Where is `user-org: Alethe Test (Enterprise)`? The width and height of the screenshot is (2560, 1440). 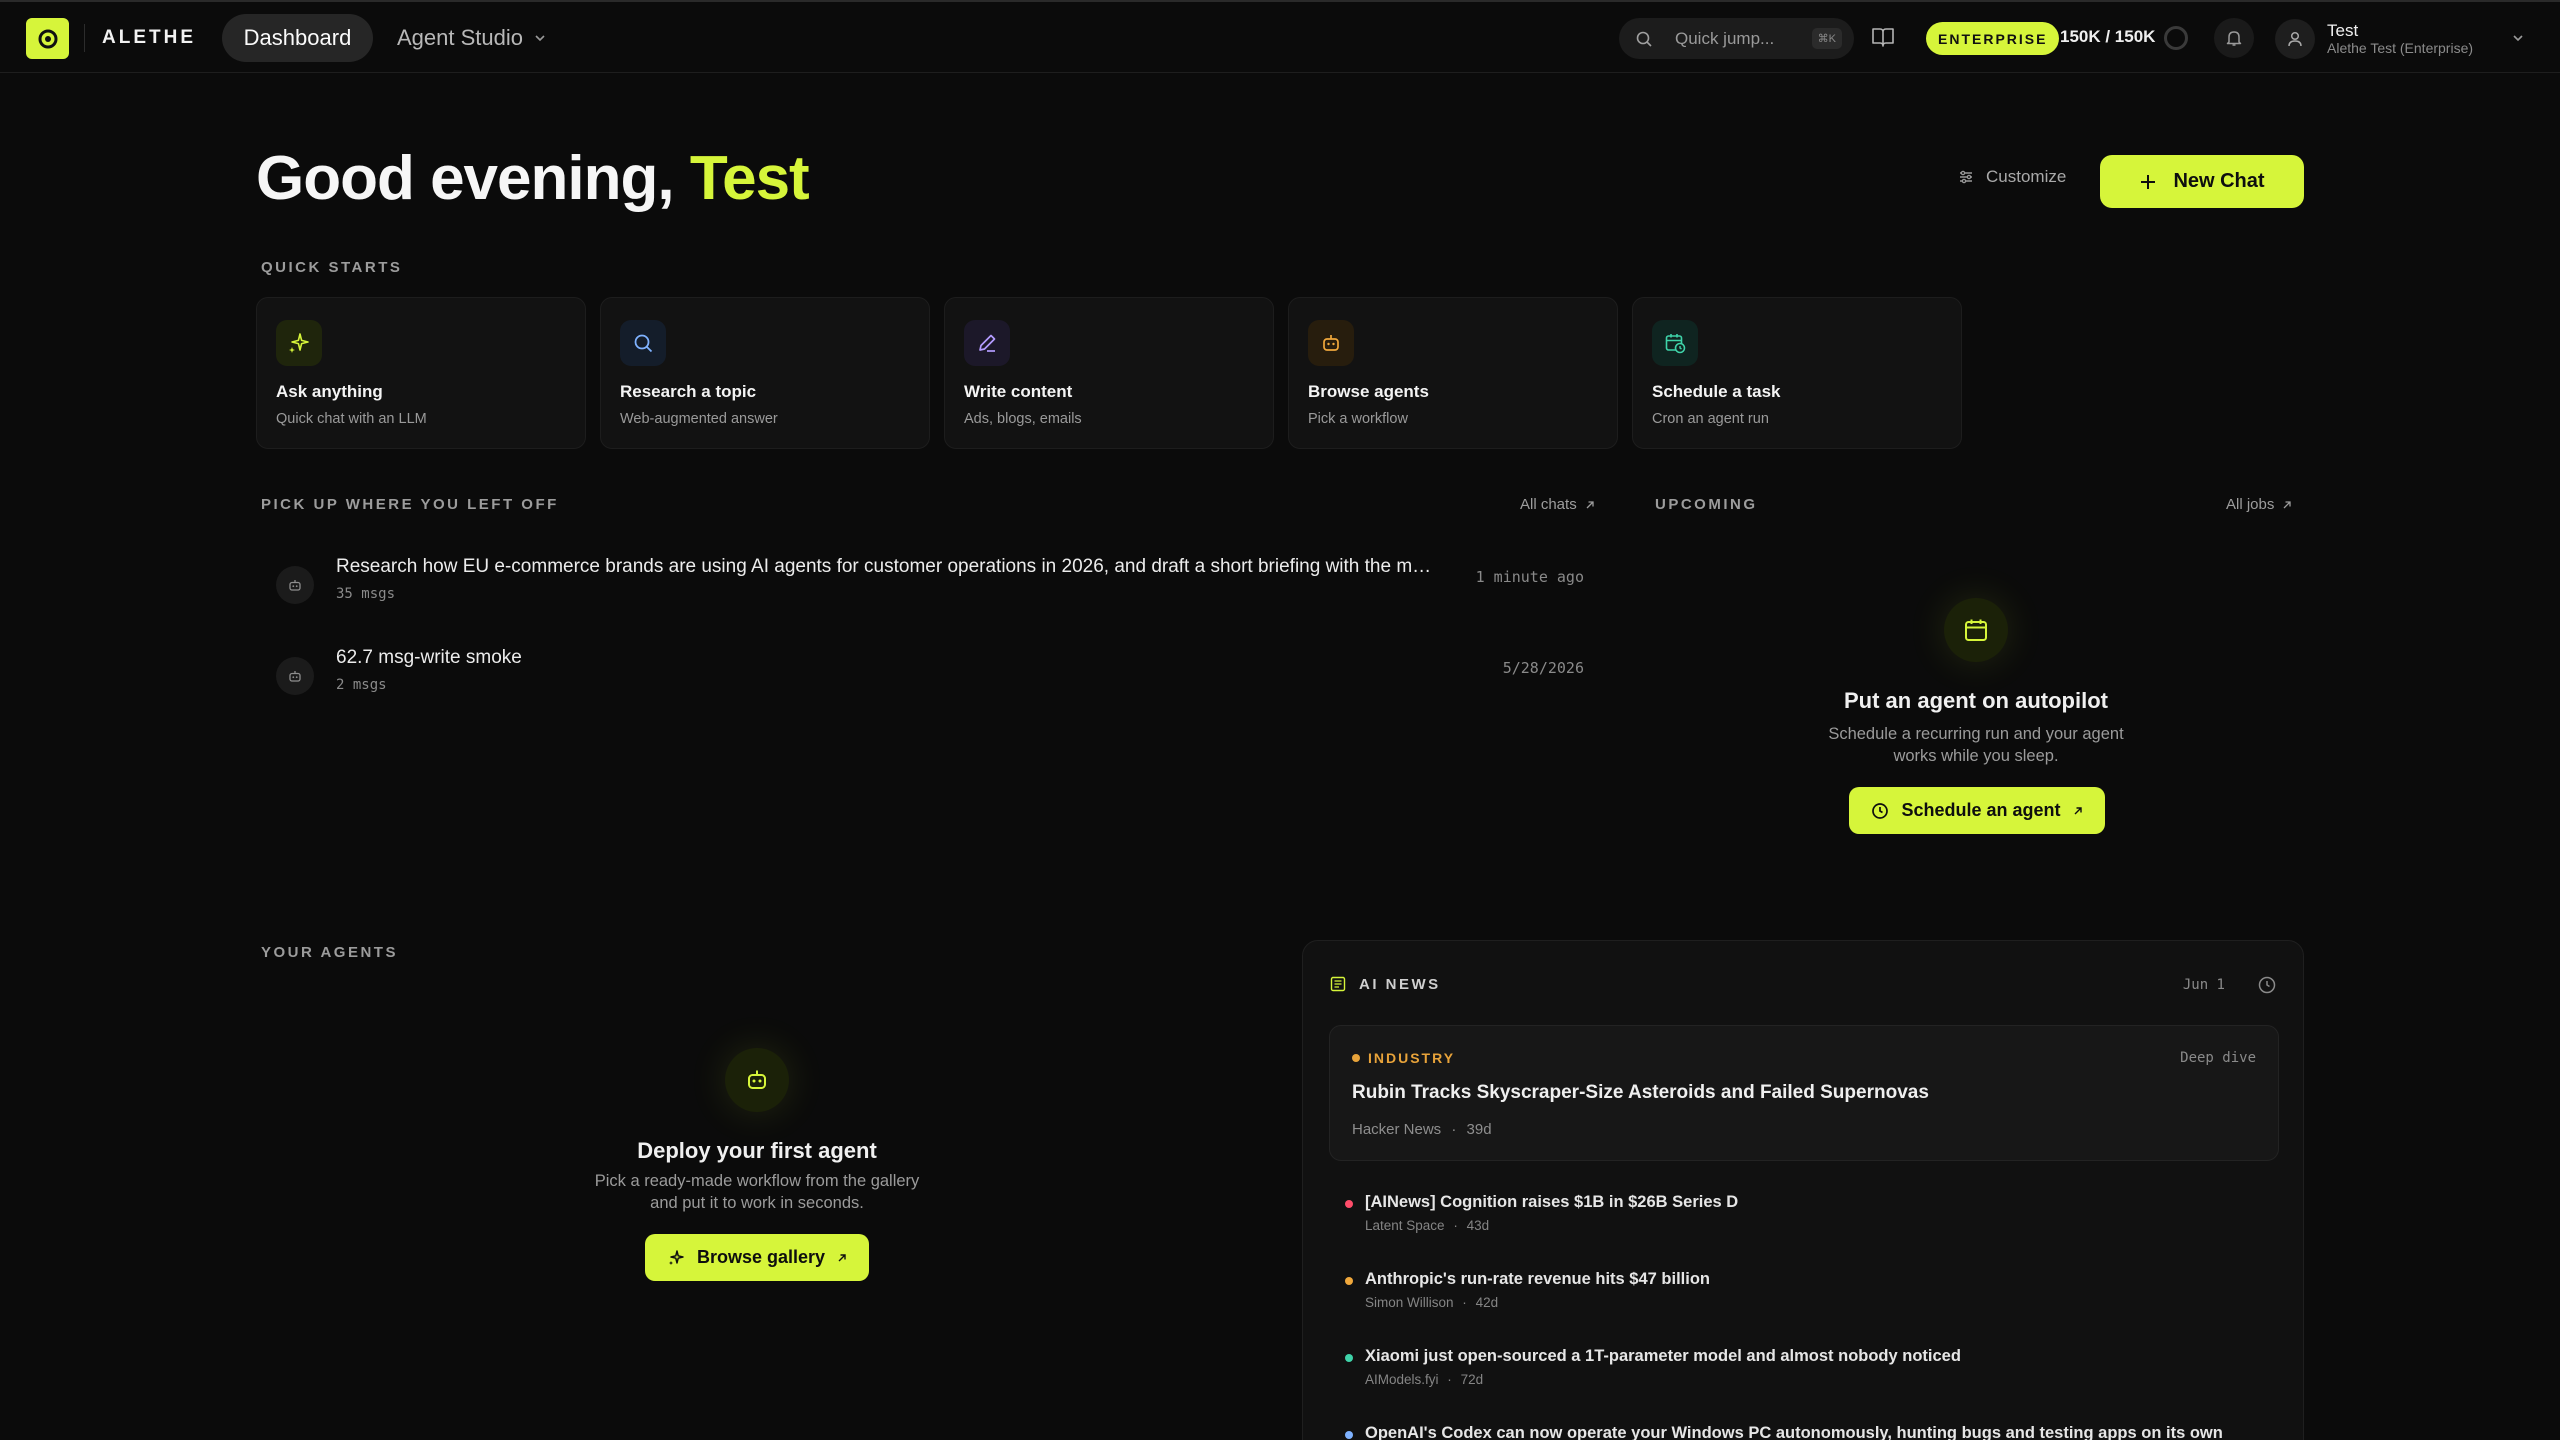
user-org: Alethe Test (Enterprise) is located at coordinates (2400, 47).